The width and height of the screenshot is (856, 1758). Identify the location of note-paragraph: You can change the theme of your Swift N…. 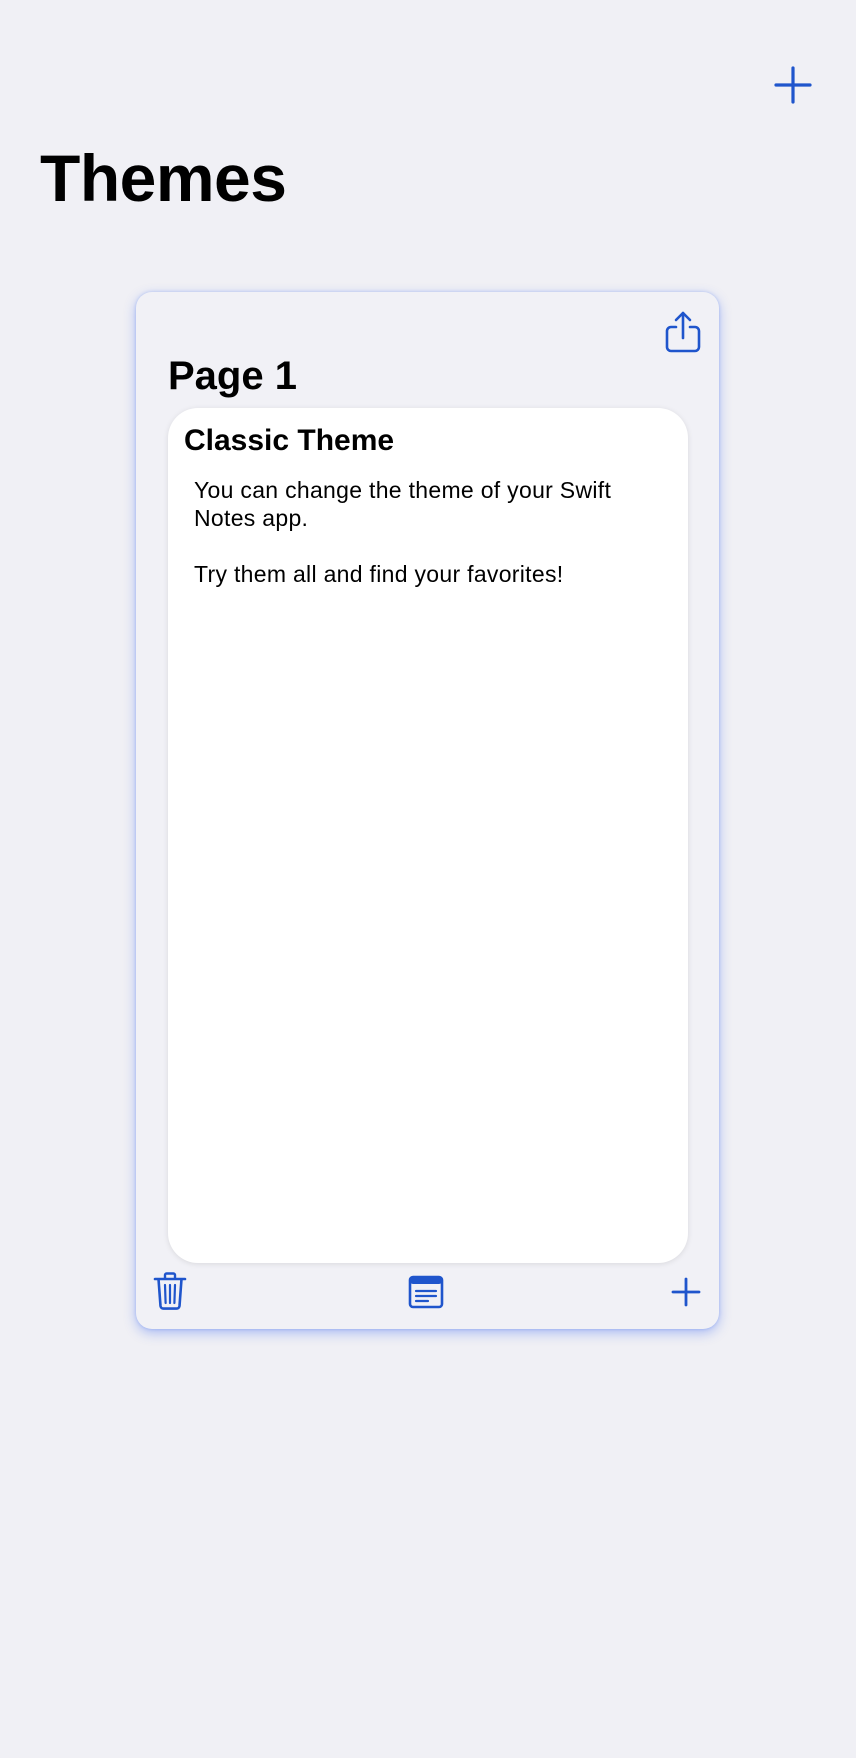
(403, 504).